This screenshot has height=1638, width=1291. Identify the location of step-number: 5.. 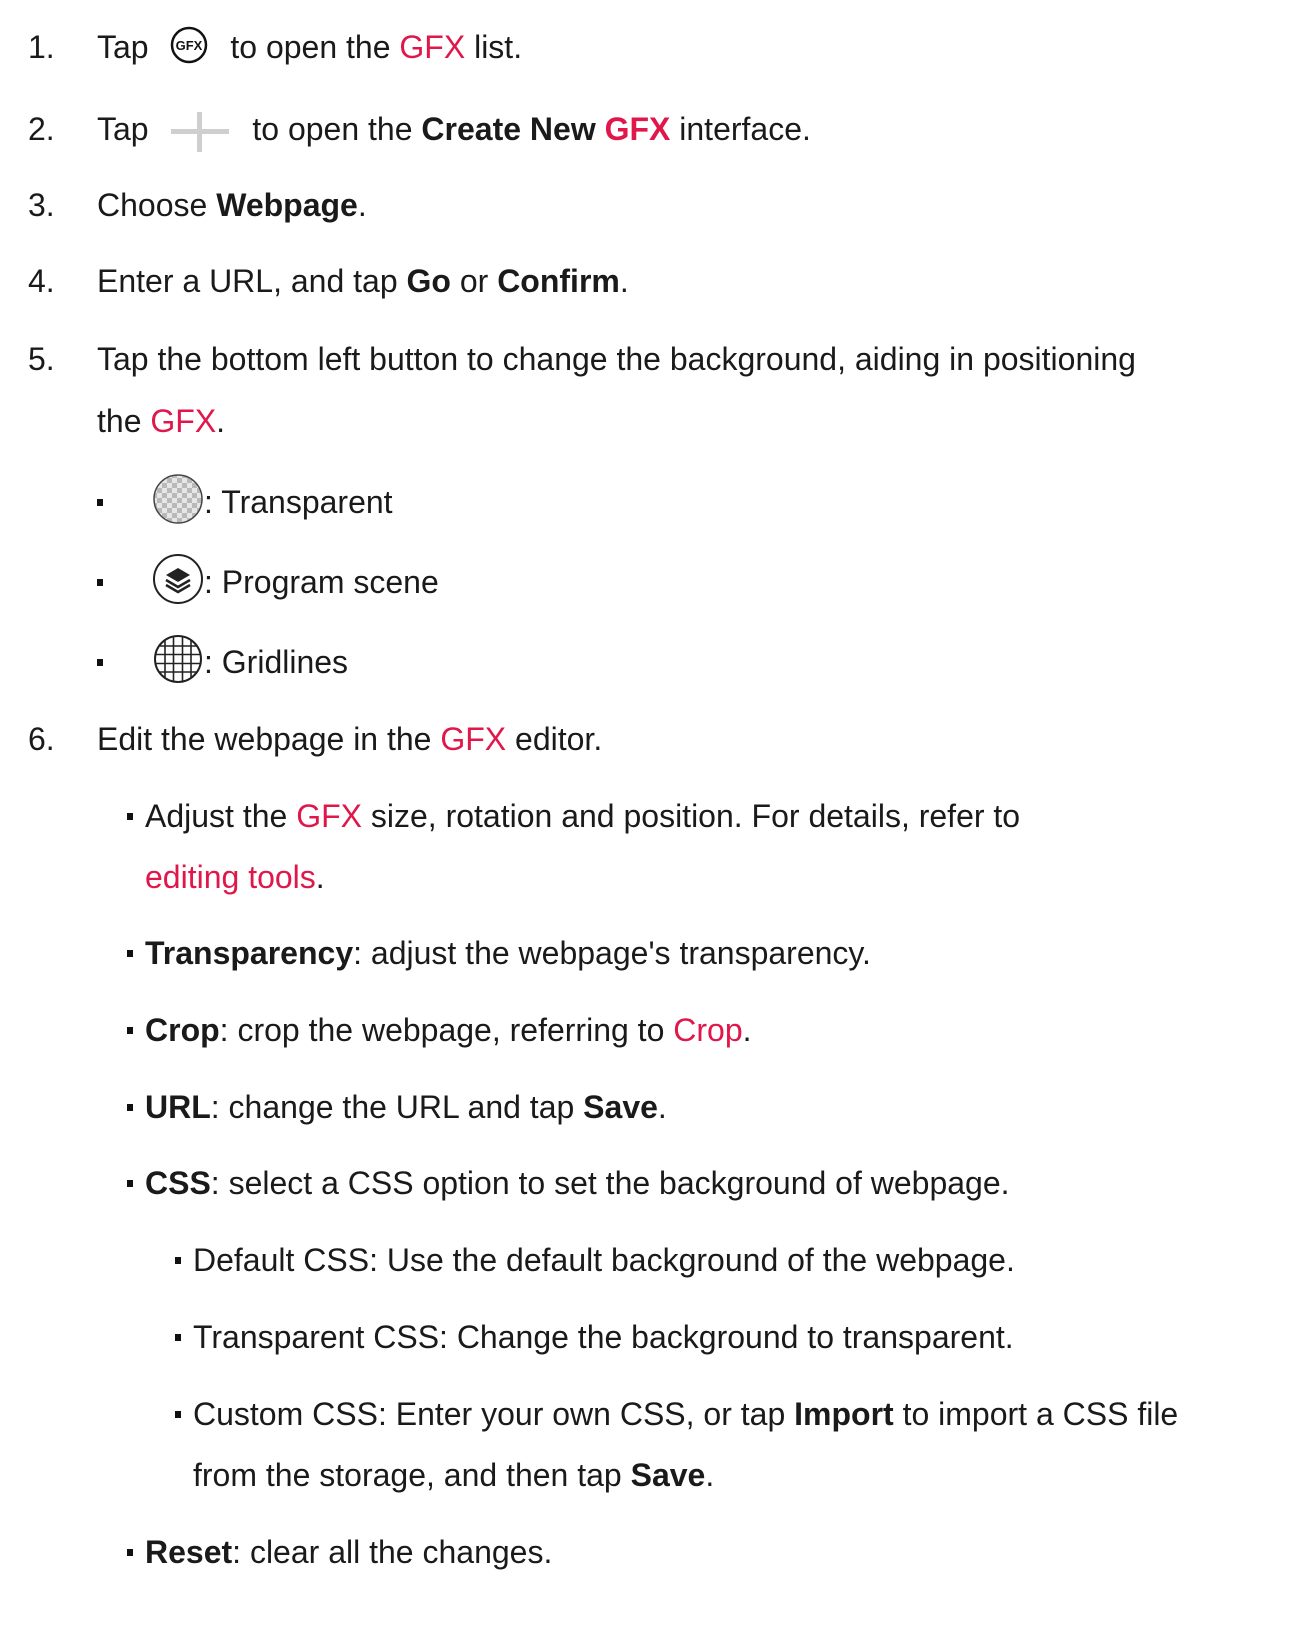
(41, 359).